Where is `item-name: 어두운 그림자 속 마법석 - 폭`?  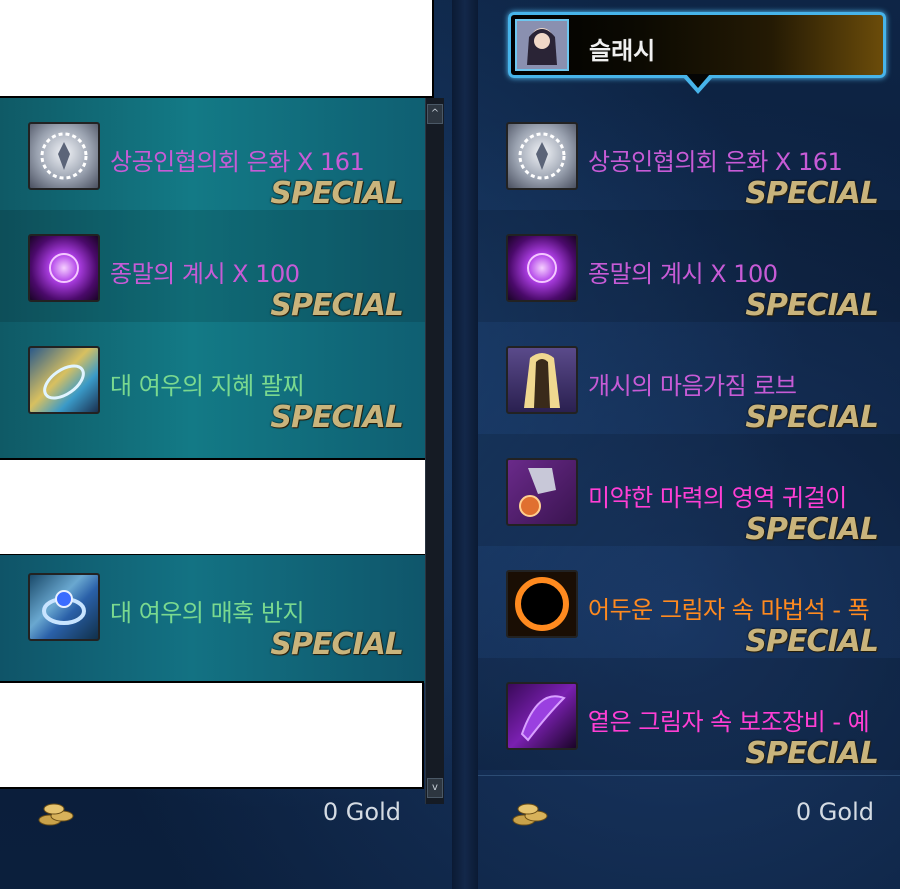
item-name: 어두운 그림자 속 마법석 - 폭 is located at coordinates (729, 610).